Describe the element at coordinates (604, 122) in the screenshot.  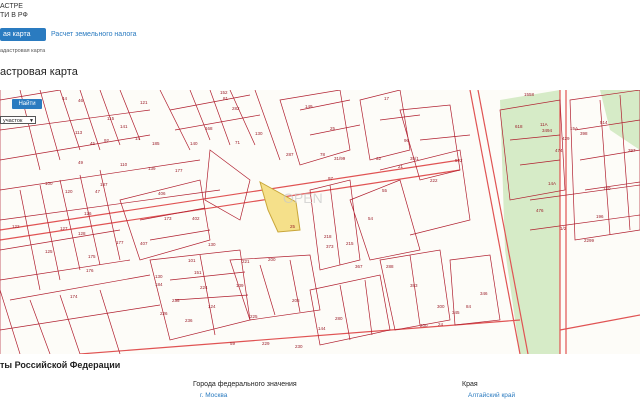
I see `parcel-label: 514` at that location.